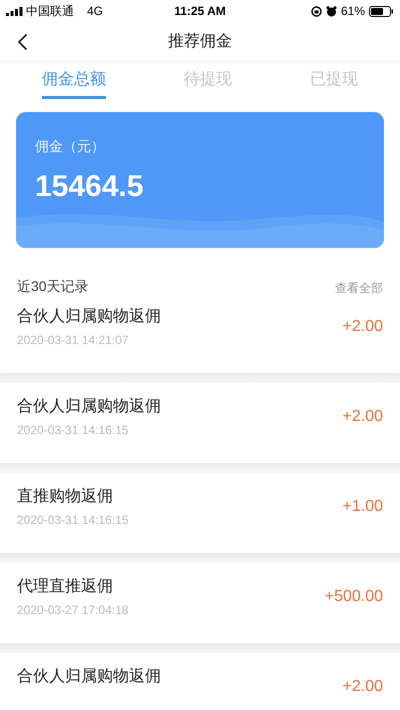  Describe the element at coordinates (22, 42) in the screenshot. I see `chevron-left-icon` at that location.